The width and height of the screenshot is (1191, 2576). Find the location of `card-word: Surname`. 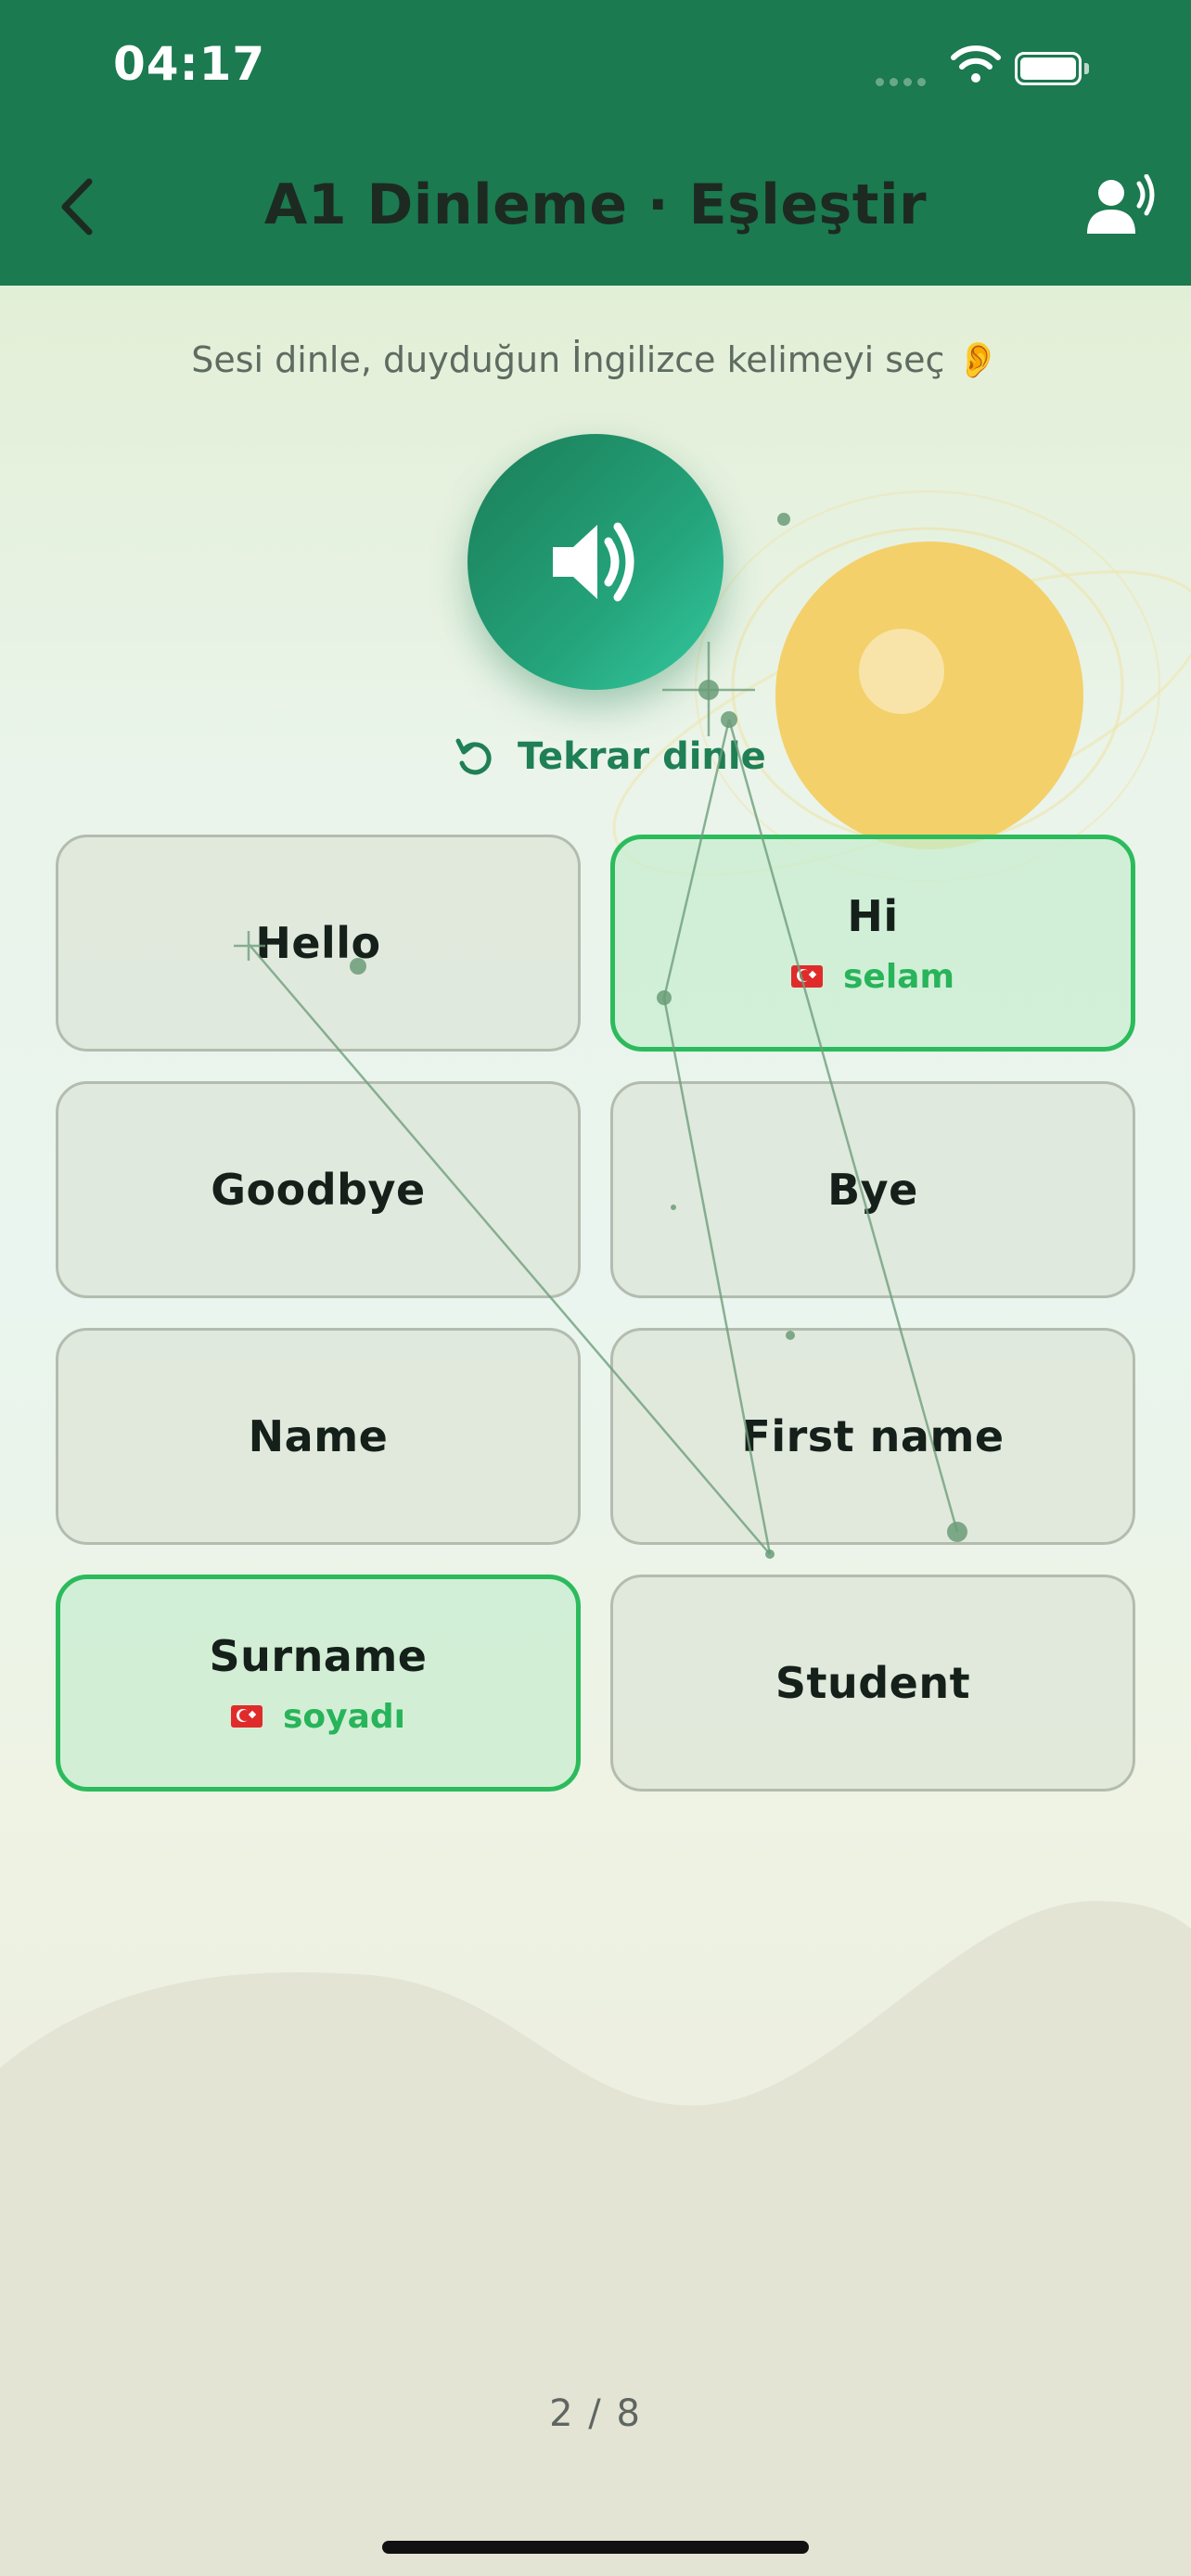

card-word: Surname is located at coordinates (318, 1655).